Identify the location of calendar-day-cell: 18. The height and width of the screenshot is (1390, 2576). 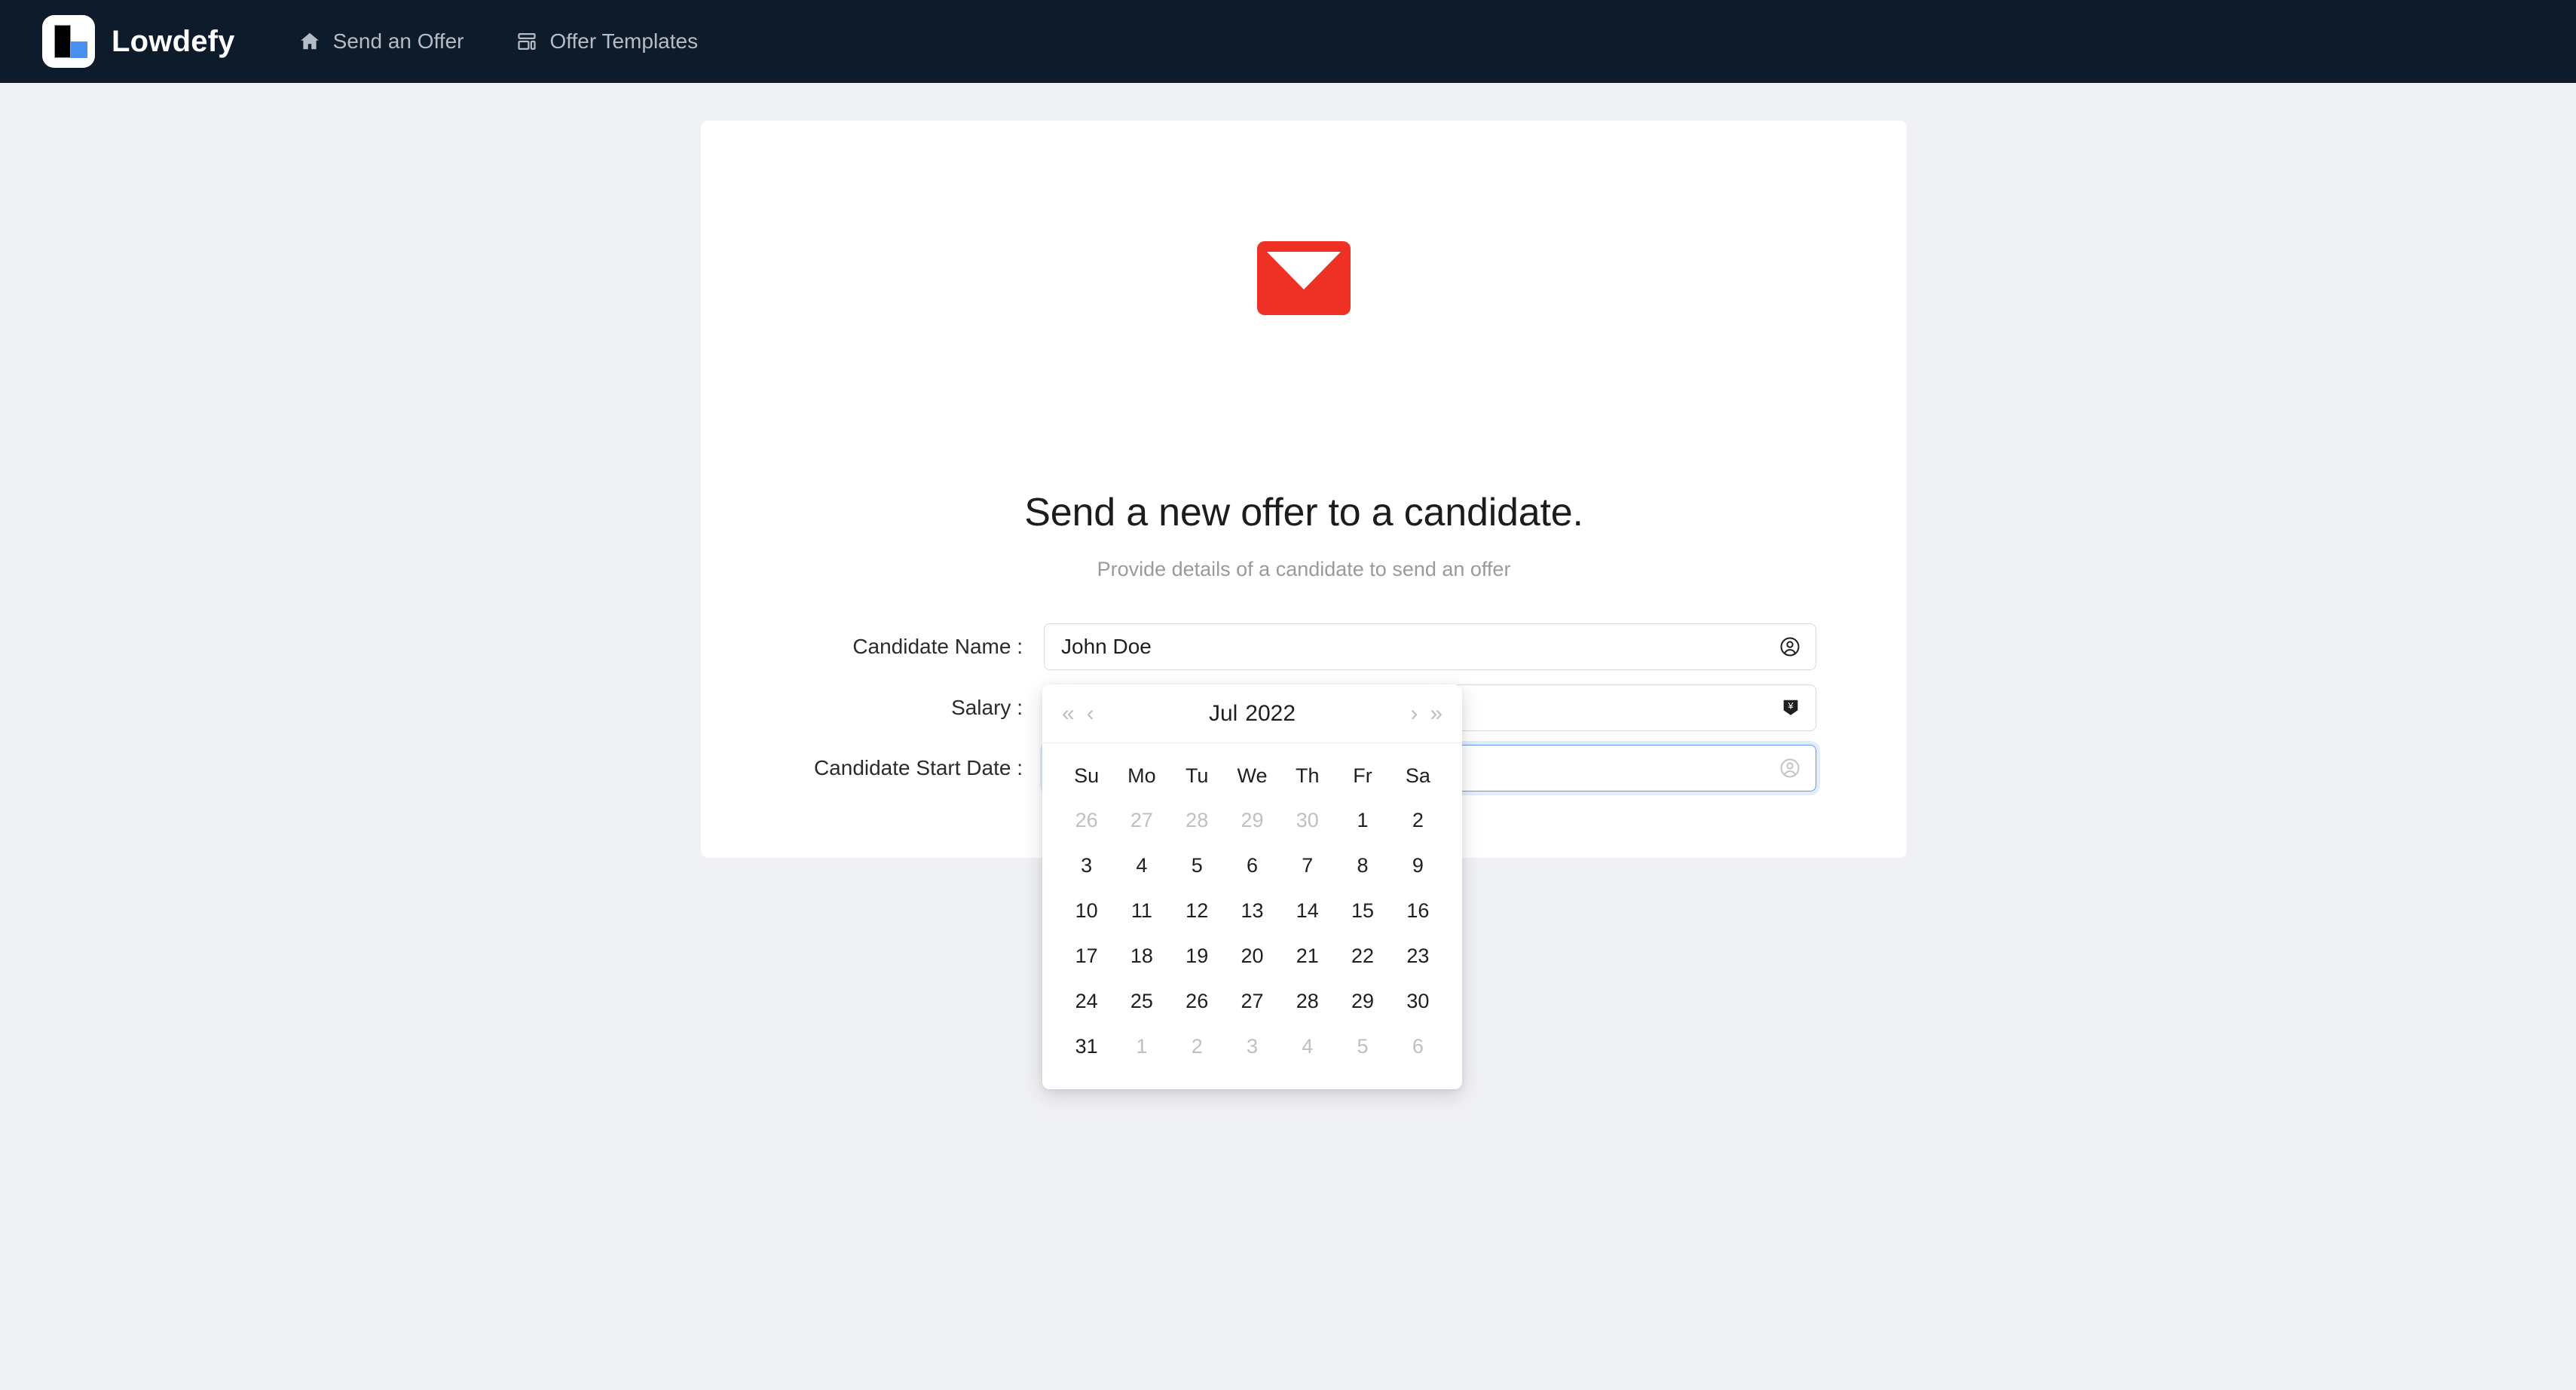
(1141, 956).